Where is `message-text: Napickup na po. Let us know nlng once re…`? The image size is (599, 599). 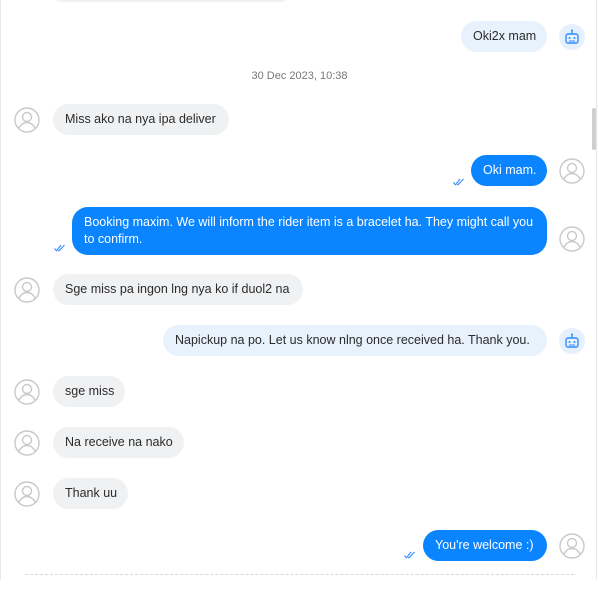 message-text: Napickup na po. Let us know nlng once re… is located at coordinates (352, 340).